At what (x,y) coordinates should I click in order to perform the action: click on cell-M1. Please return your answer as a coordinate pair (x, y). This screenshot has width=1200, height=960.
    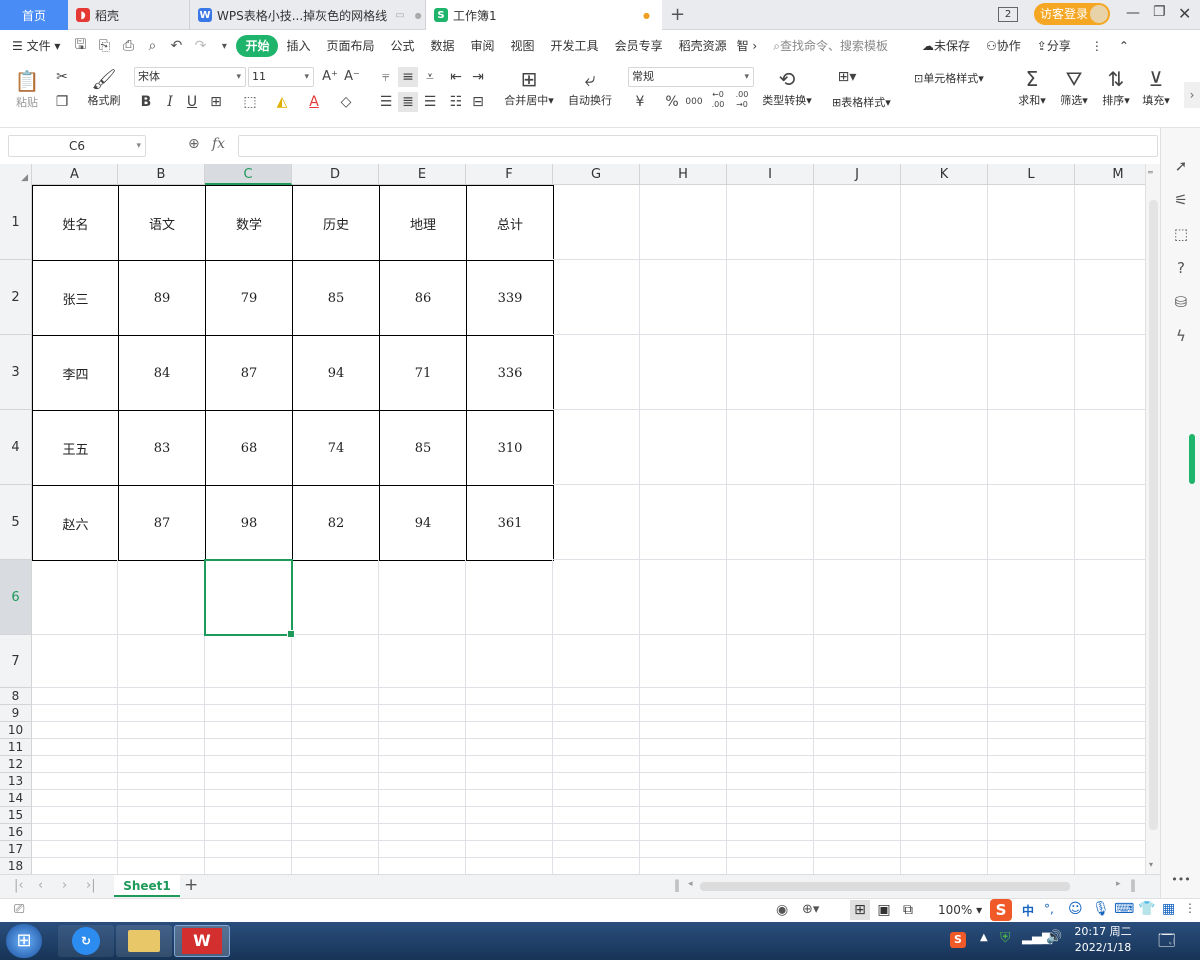
    Looking at the image, I should click on (1110, 222).